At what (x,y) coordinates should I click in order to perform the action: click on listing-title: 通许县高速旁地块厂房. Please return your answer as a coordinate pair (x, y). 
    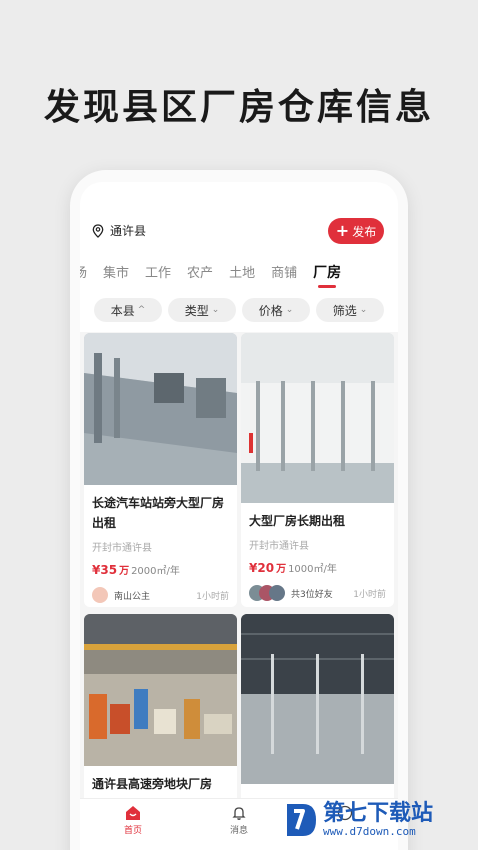
    Looking at the image, I should click on (152, 784).